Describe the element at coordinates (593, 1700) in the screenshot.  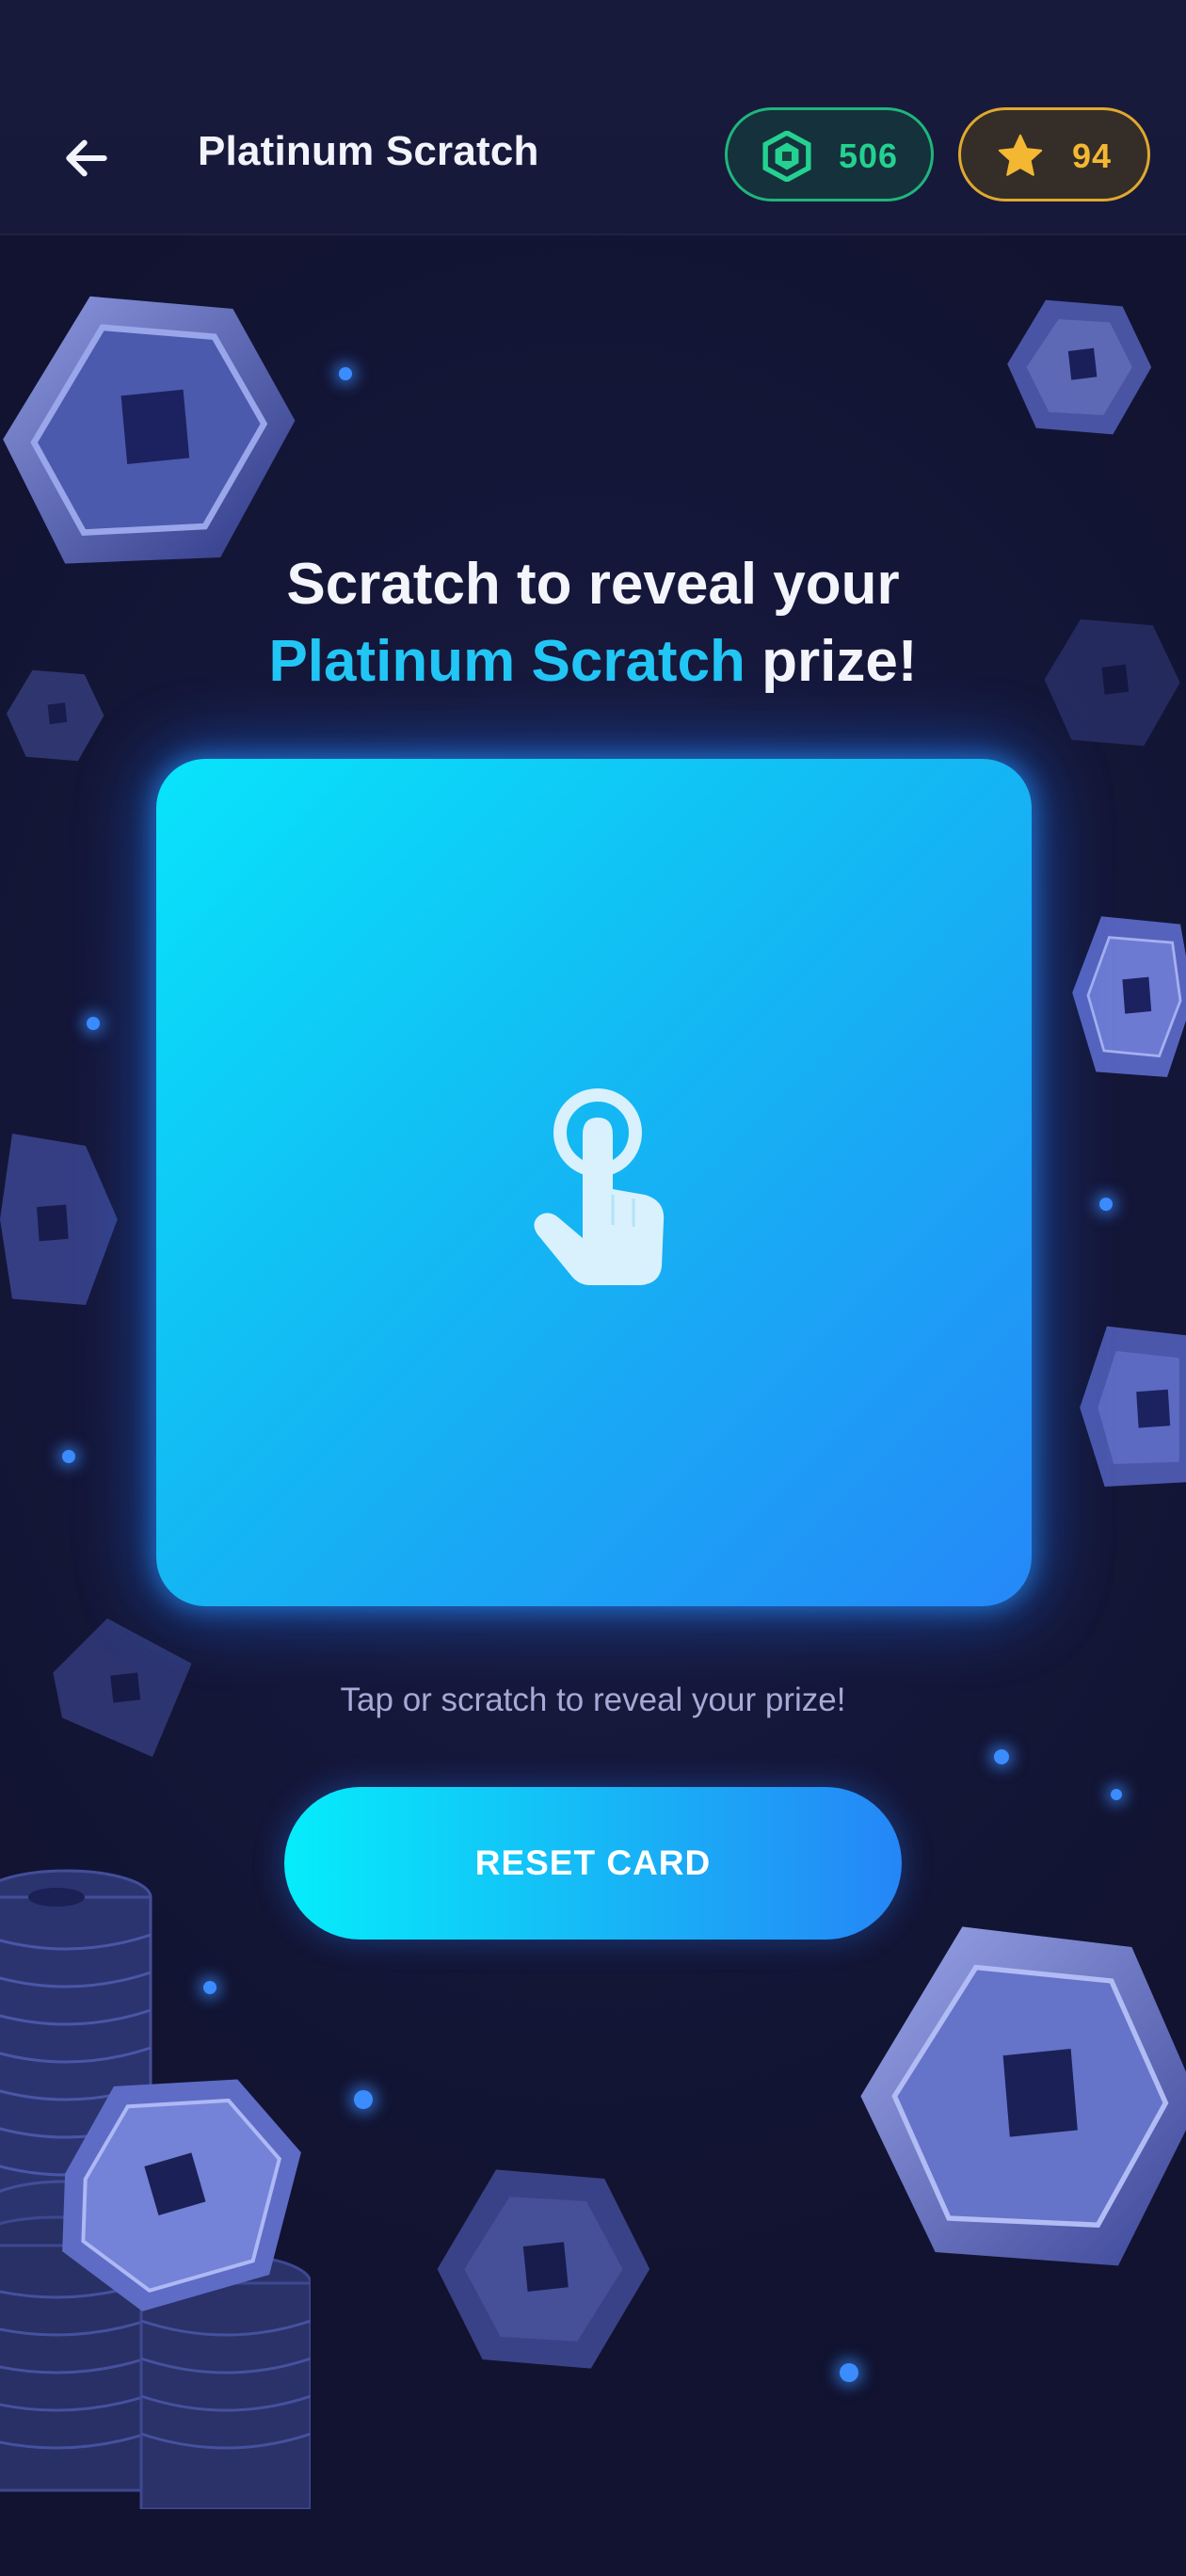
I see `scratch-hint: Tap or scratch to reveal your prize!` at that location.